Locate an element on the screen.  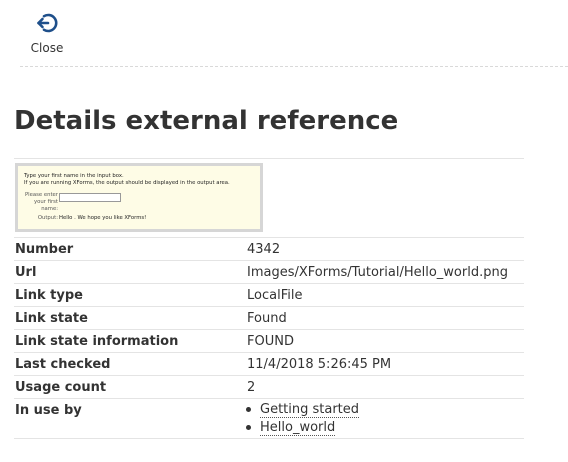
details-row-number: Number 4342 is located at coordinates (269, 249).